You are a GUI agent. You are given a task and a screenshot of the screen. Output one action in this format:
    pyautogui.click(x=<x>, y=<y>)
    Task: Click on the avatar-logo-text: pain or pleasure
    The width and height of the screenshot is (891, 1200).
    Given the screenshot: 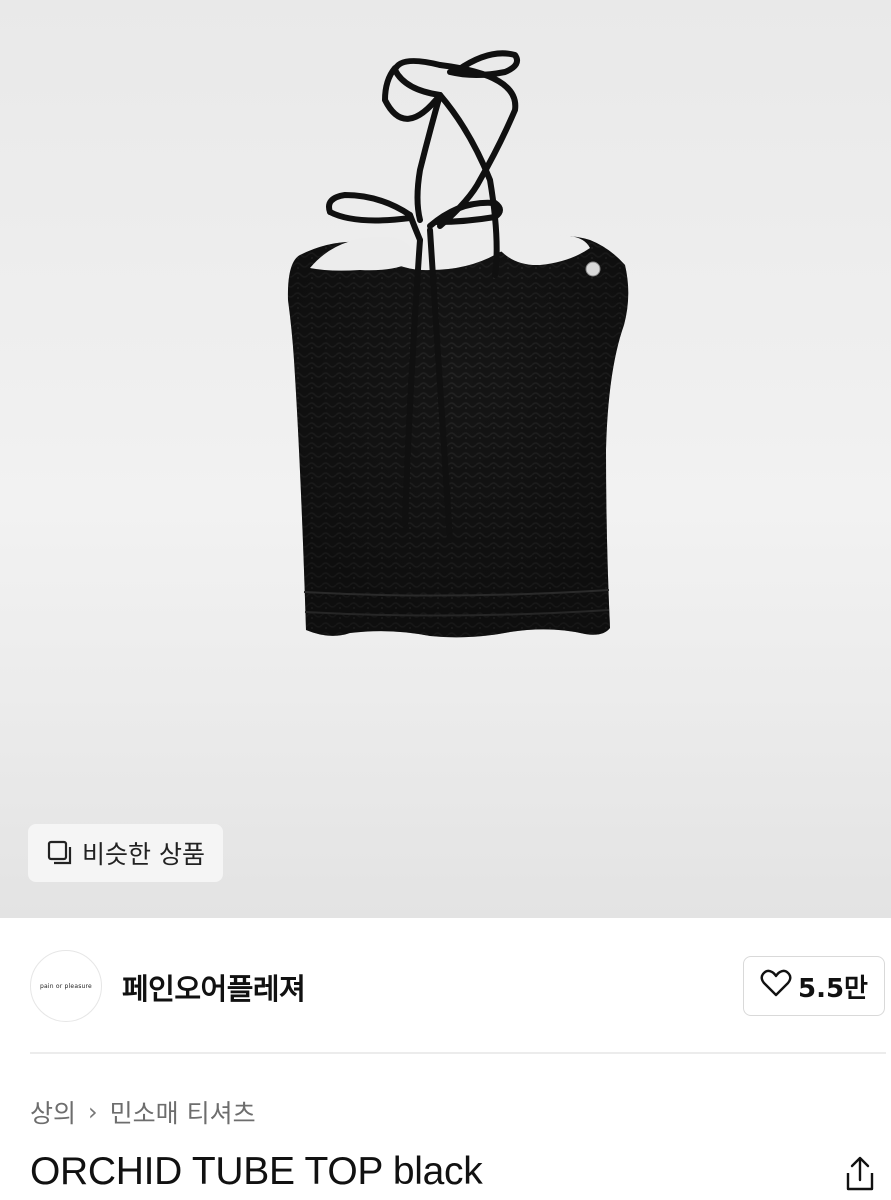 What is the action you would take?
    pyautogui.click(x=66, y=986)
    